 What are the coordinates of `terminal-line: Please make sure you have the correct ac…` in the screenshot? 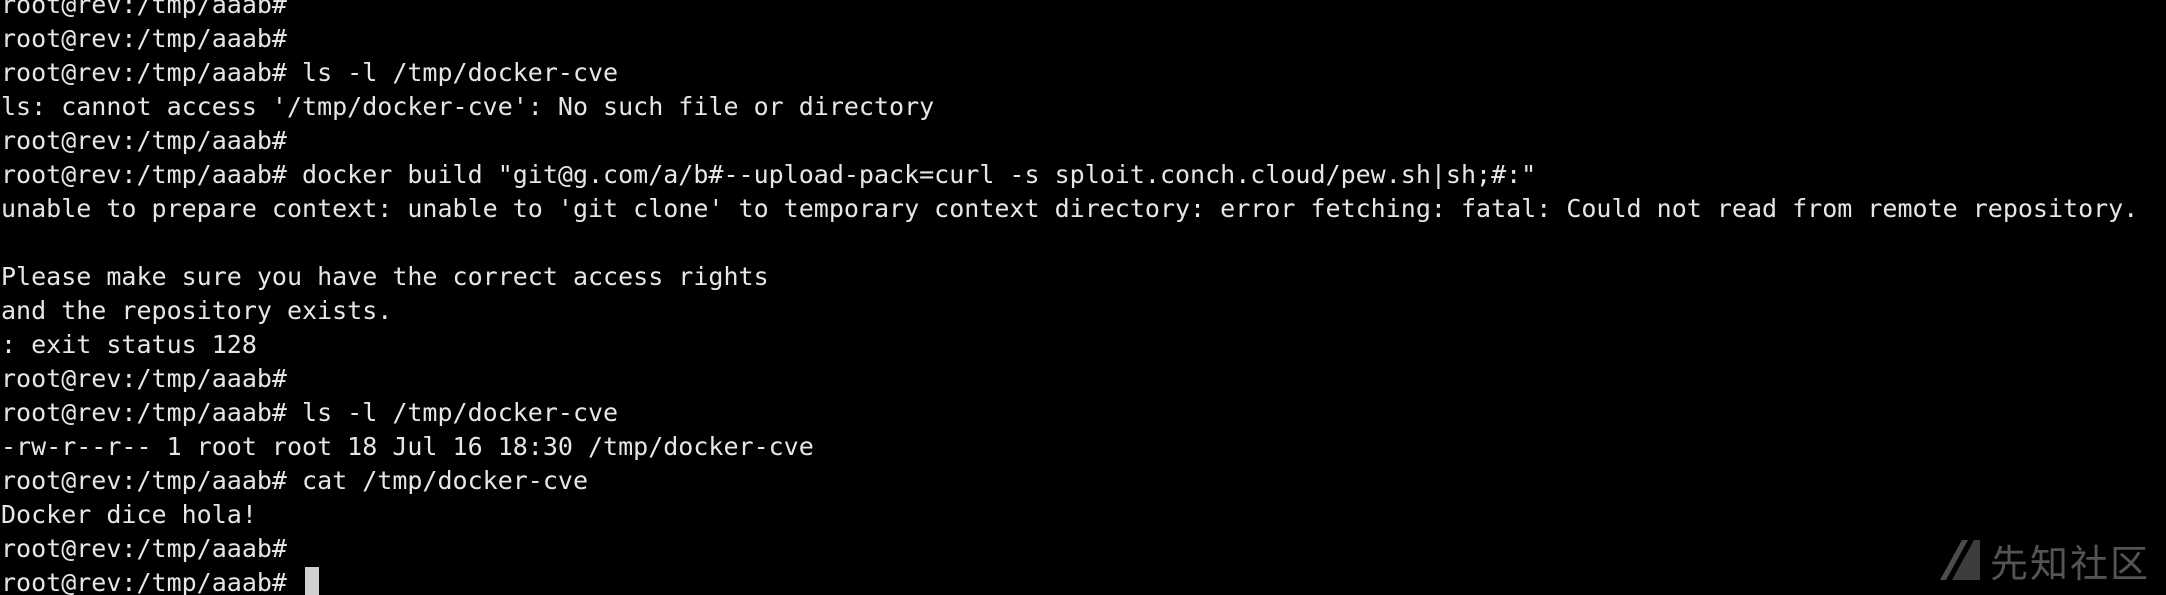 It's located at (385, 276).